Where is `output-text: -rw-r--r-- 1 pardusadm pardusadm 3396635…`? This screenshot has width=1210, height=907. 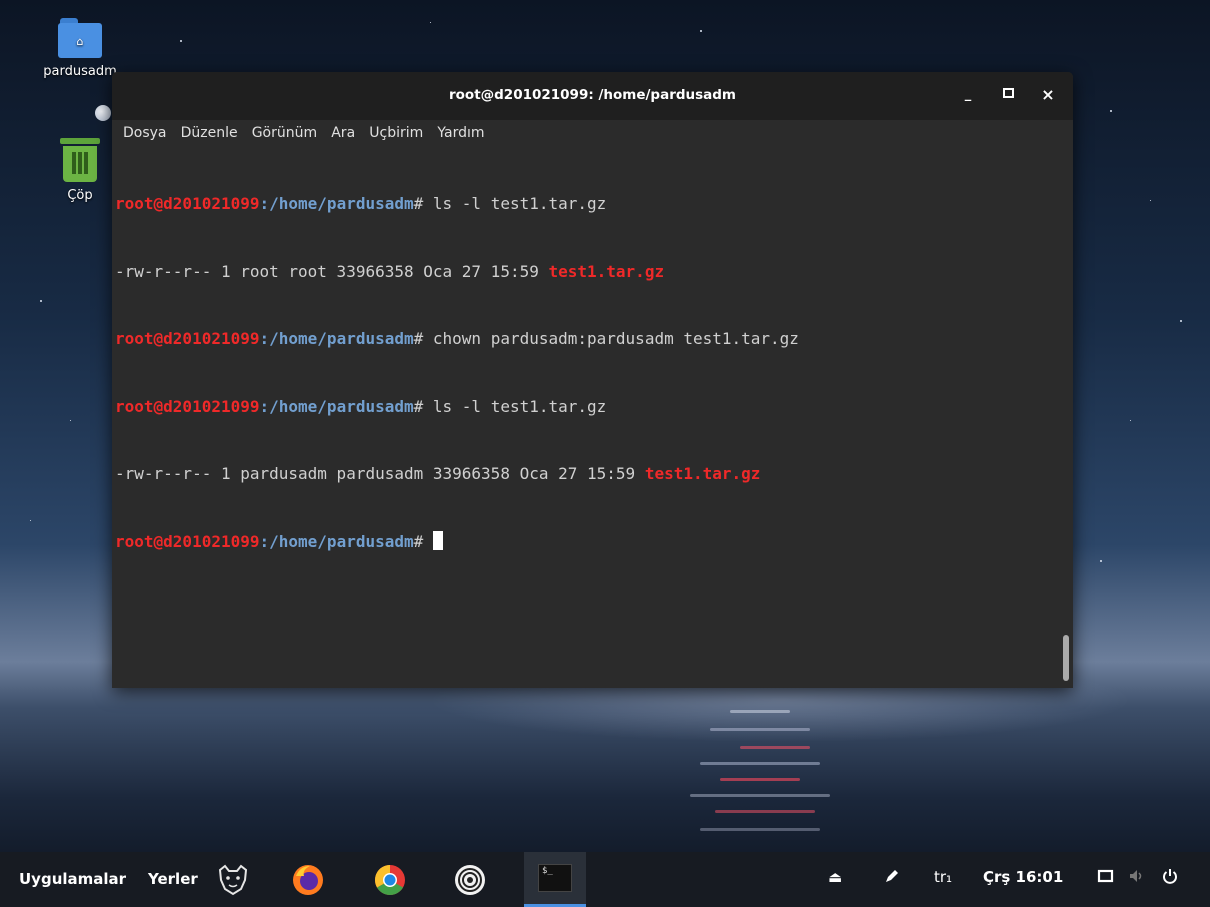
output-text: -rw-r--r-- 1 pardusadm pardusadm 3396635… is located at coordinates (380, 473).